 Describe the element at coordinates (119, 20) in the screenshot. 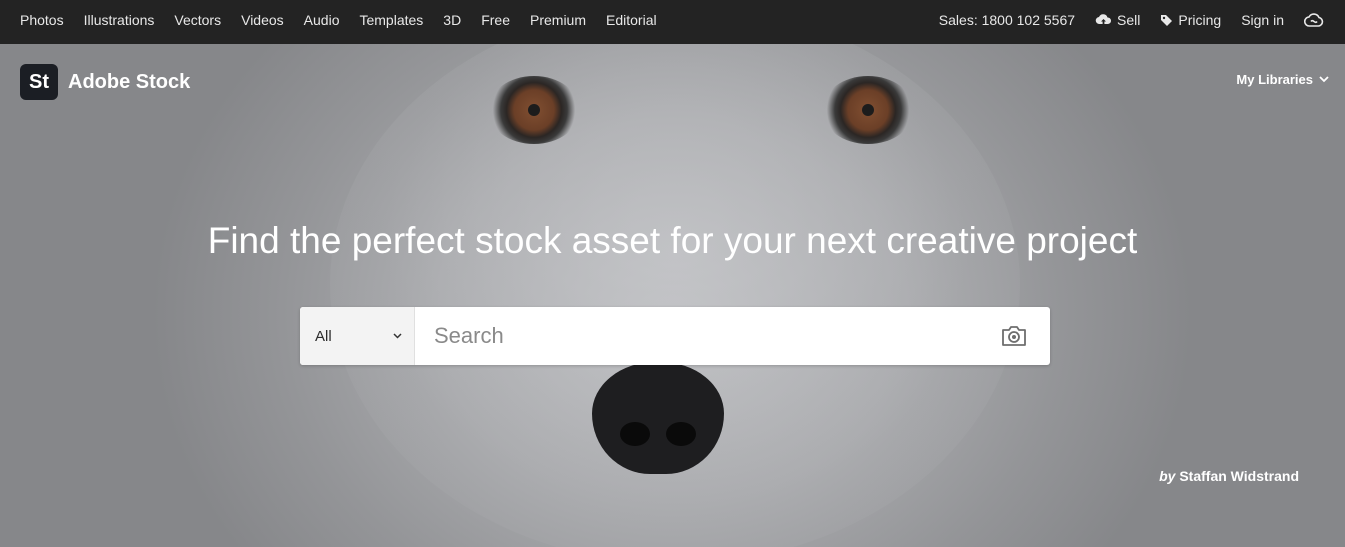

I see `nav-illustrations: Illustrations` at that location.